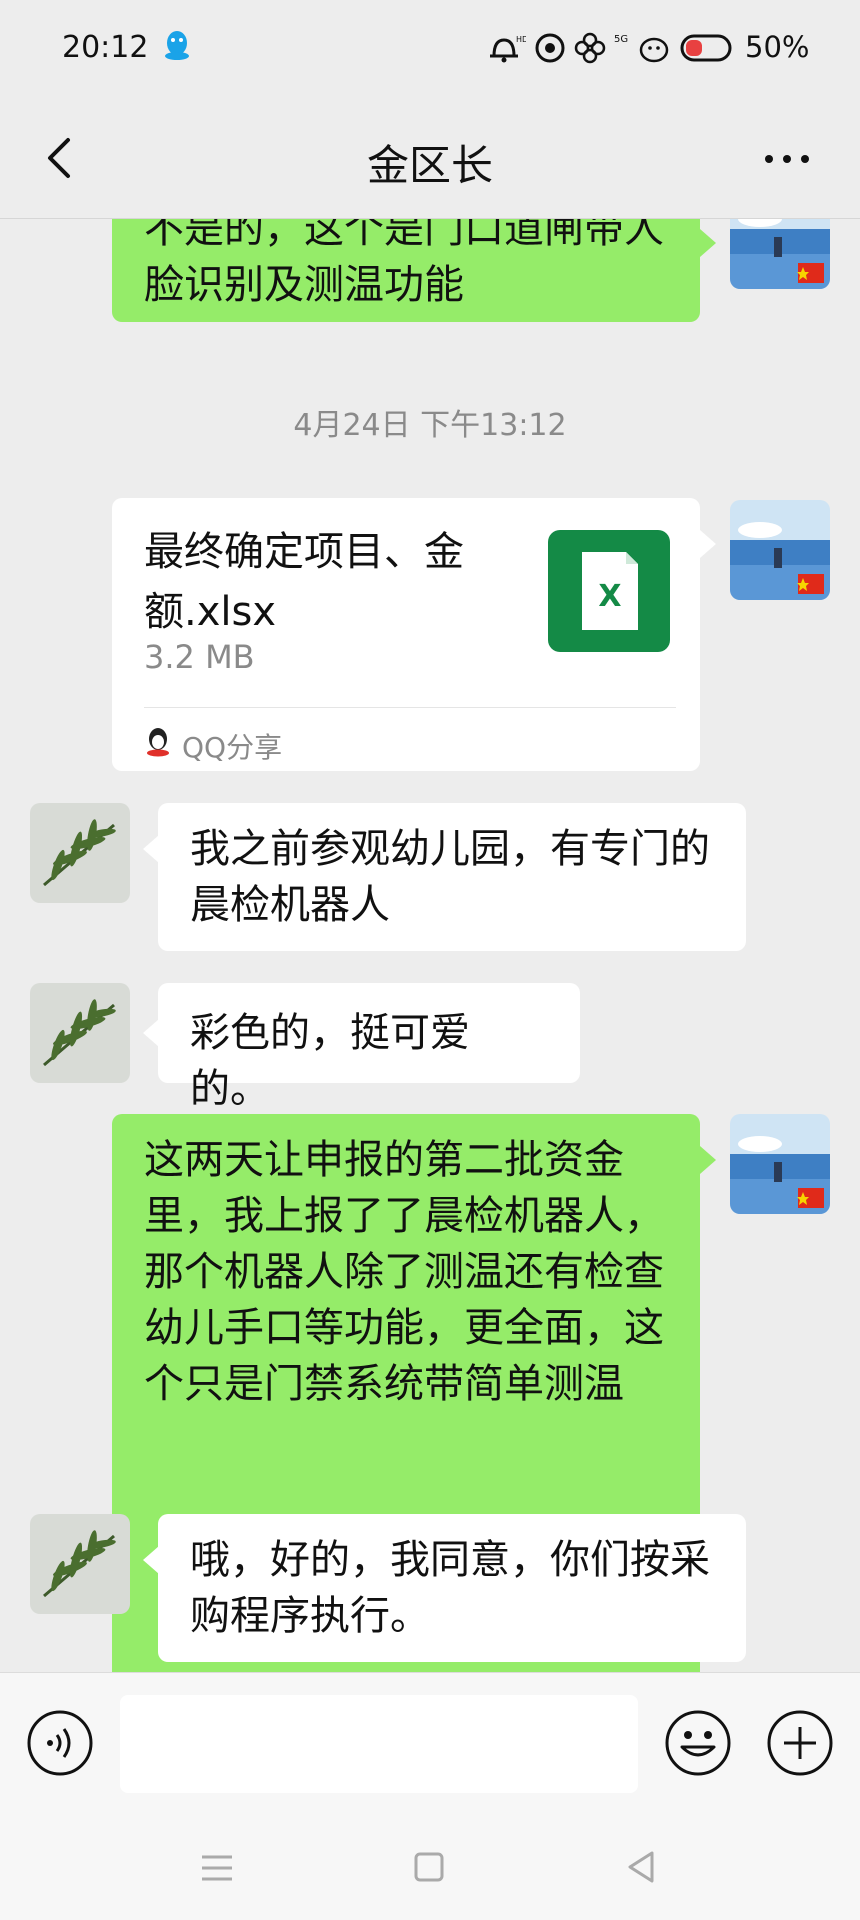  What do you see at coordinates (698, 1743) in the screenshot?
I see `emoji-icon` at bounding box center [698, 1743].